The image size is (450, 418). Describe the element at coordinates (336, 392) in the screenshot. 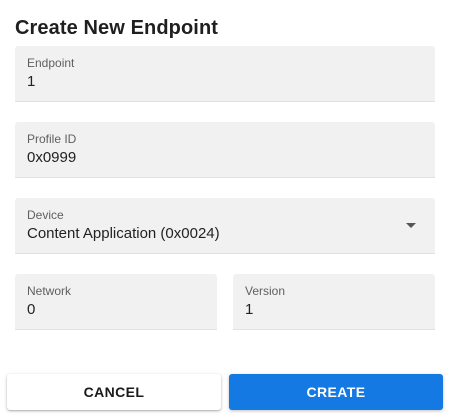

I see `create-button: CREATE` at that location.